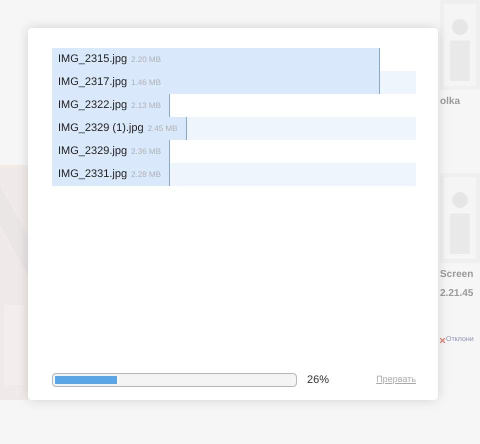  I want to click on file-name: IMG_2329 (1).jpg, so click(101, 128).